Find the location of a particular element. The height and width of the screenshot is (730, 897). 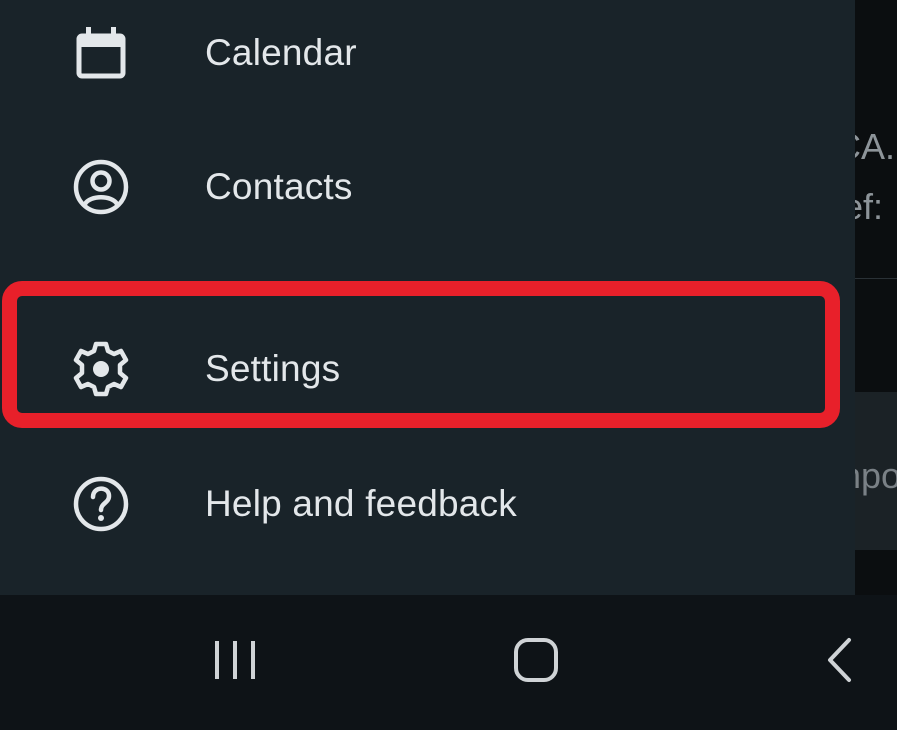

back-button is located at coordinates (841, 660).